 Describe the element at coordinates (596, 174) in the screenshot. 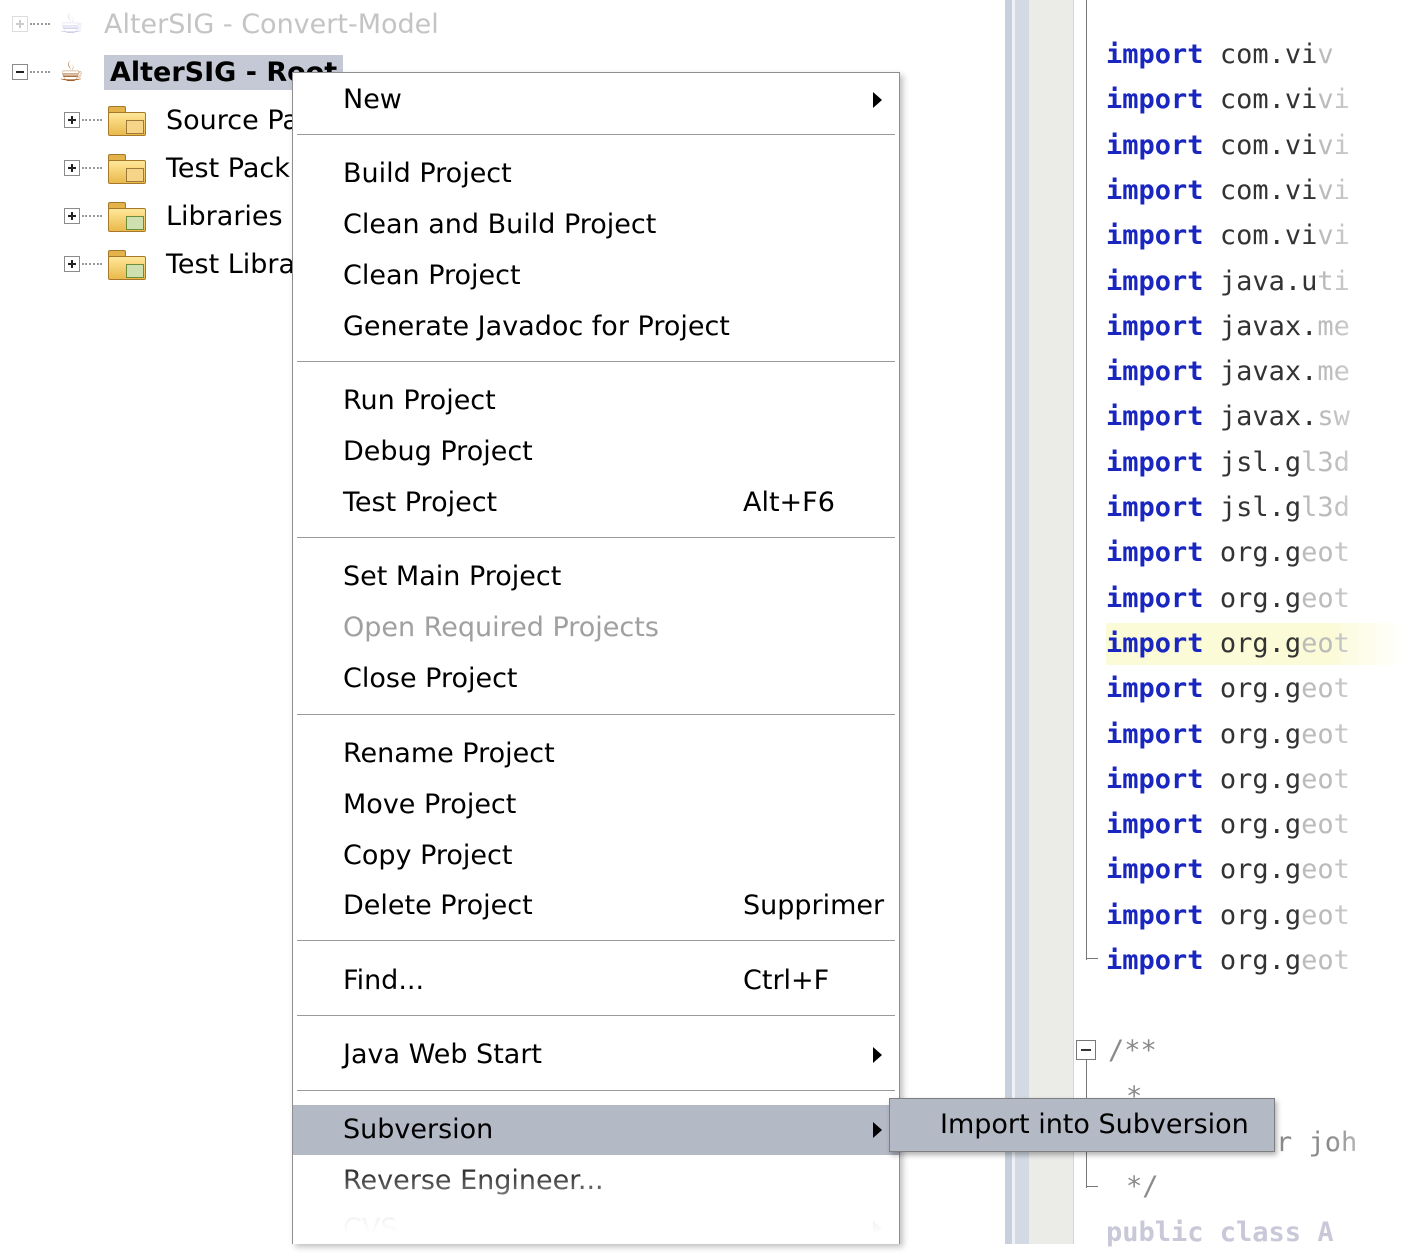

I see `menu-item-build-project: Build Project` at that location.